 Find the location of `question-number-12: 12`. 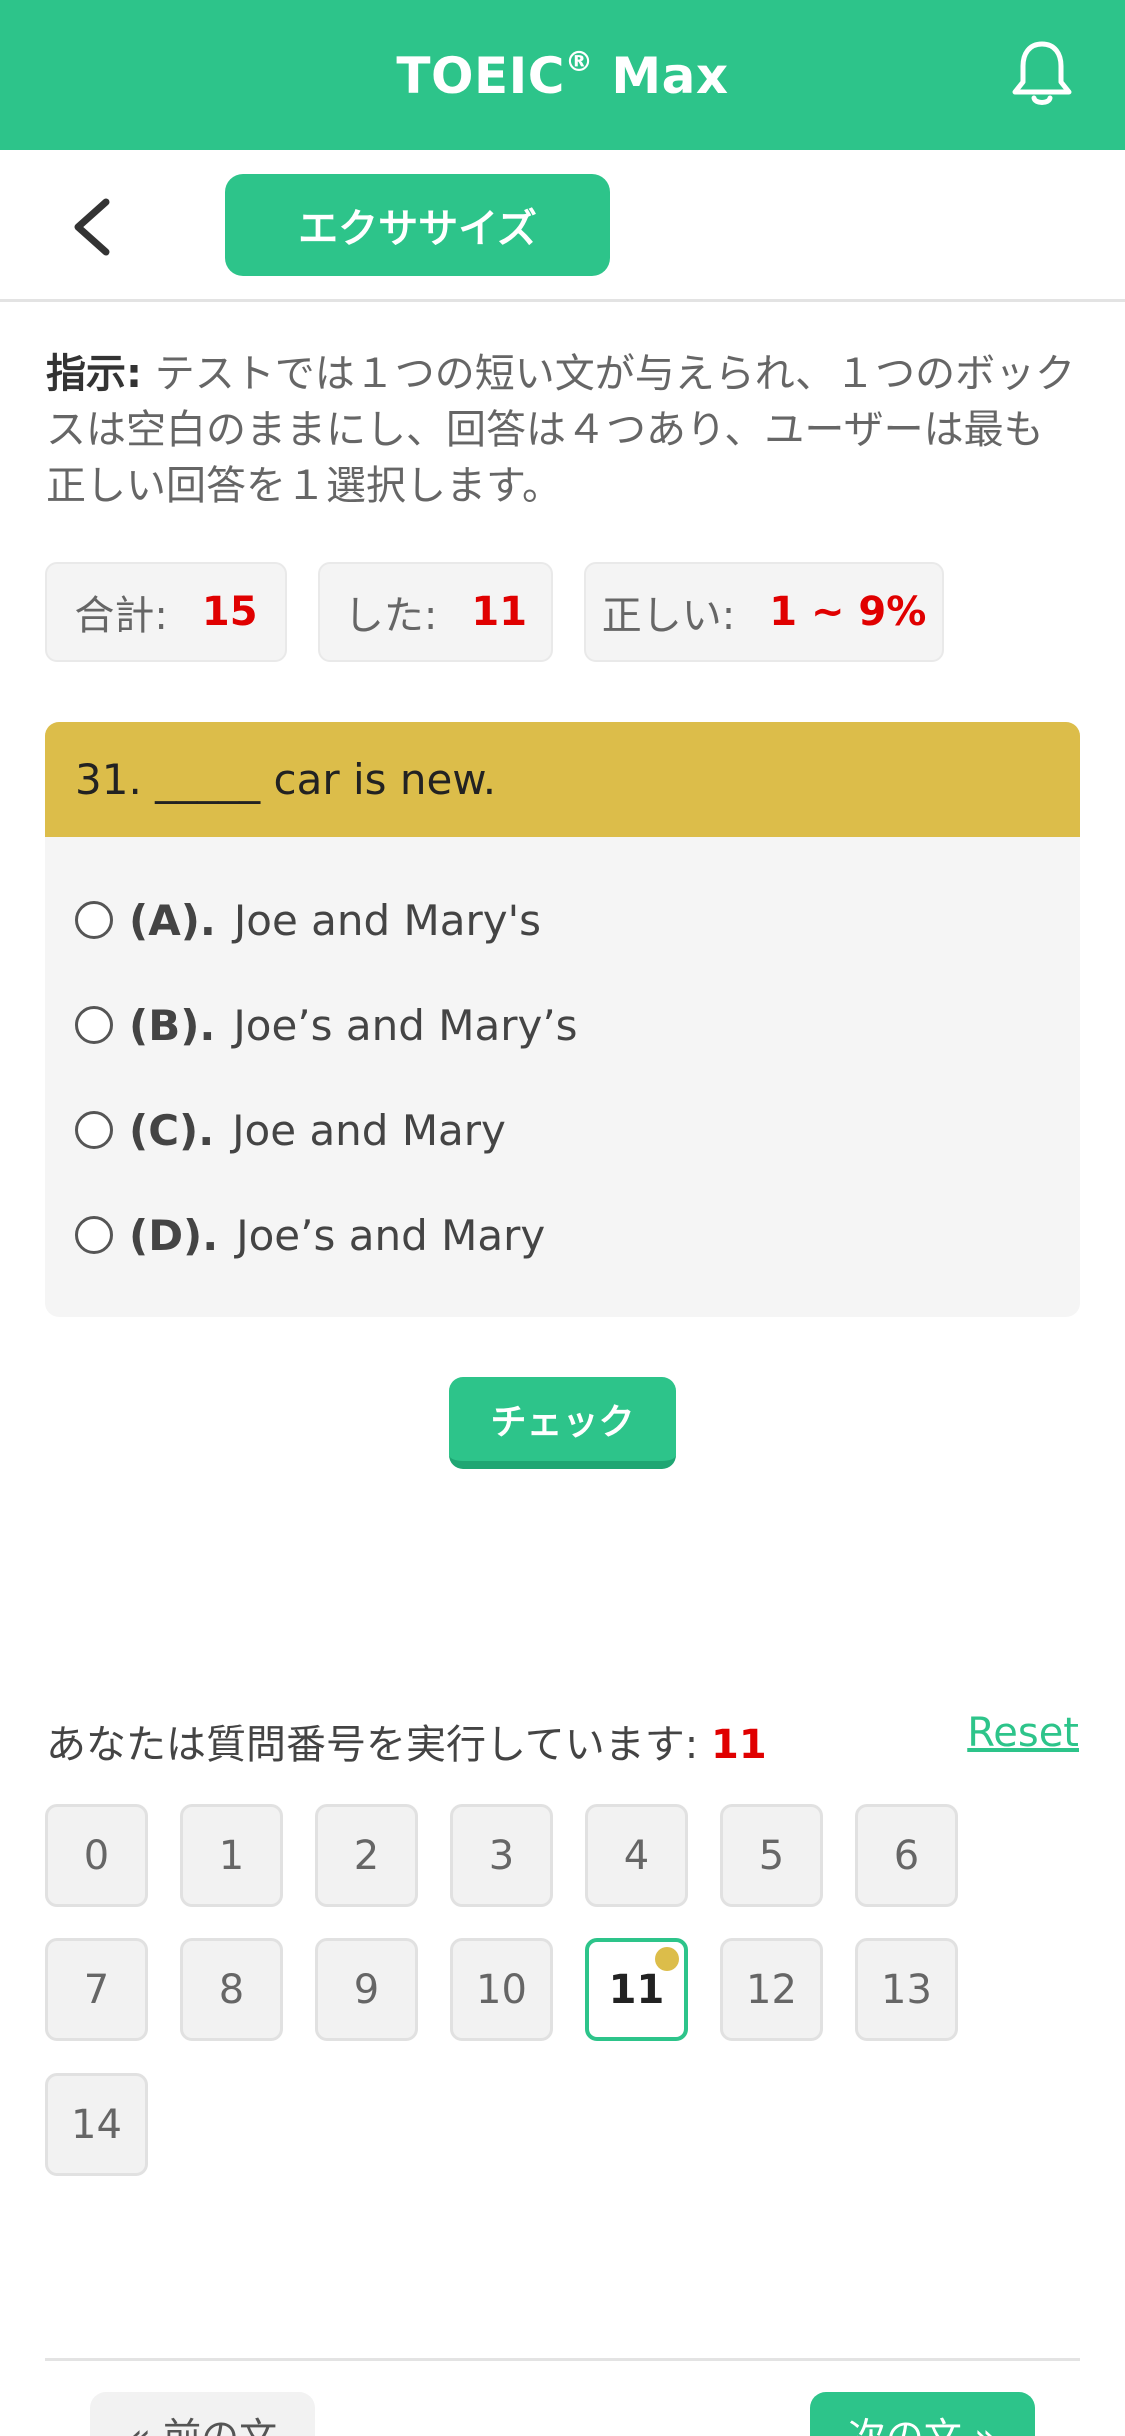

question-number-12: 12 is located at coordinates (771, 1989).